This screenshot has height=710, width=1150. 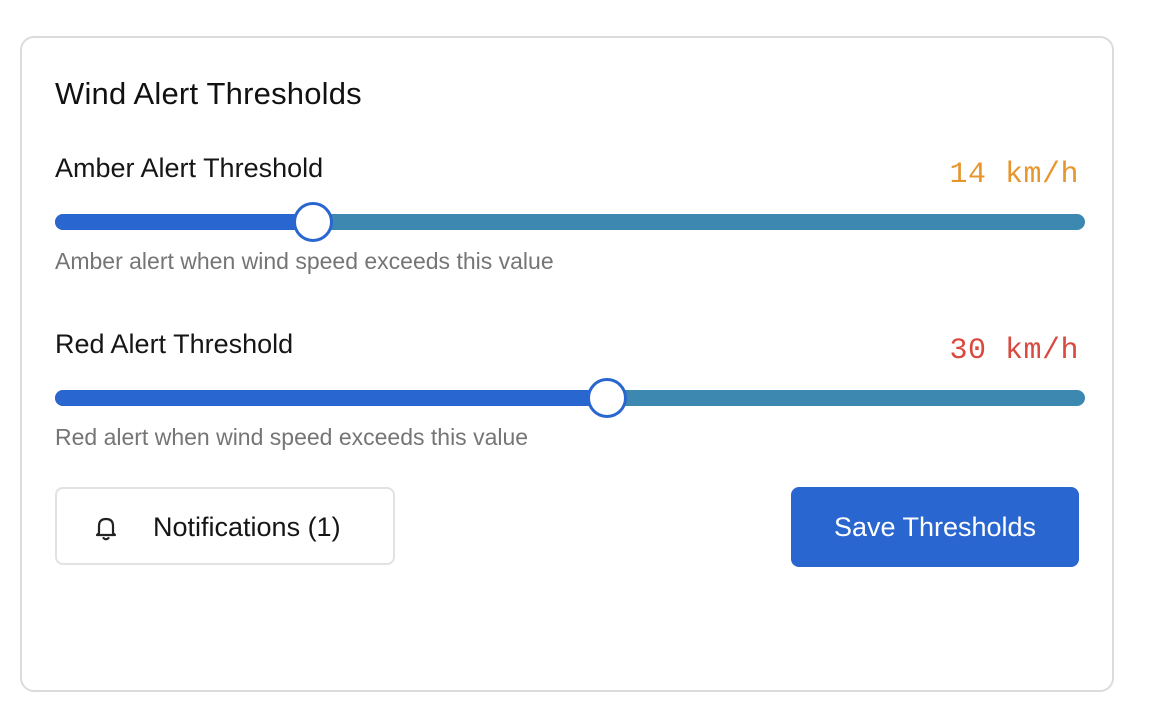 I want to click on notifications-label: Notifications (1), so click(x=247, y=527).